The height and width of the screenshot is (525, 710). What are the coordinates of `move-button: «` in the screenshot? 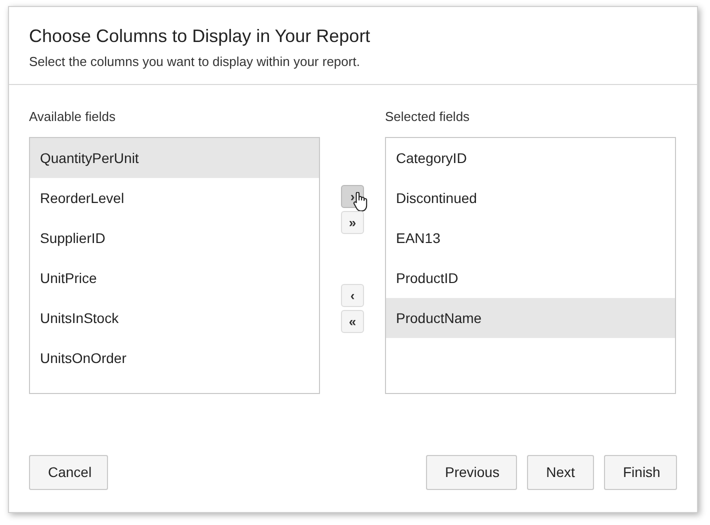 It's located at (352, 321).